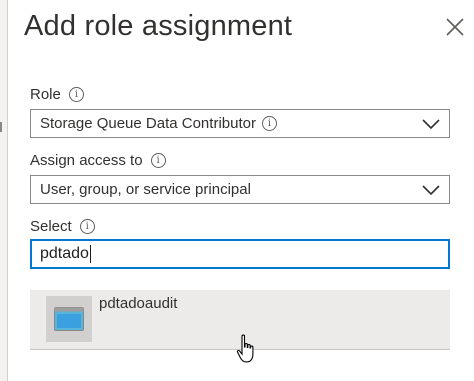 The height and width of the screenshot is (381, 474). I want to click on role-label-row: Role i, so click(57, 94).